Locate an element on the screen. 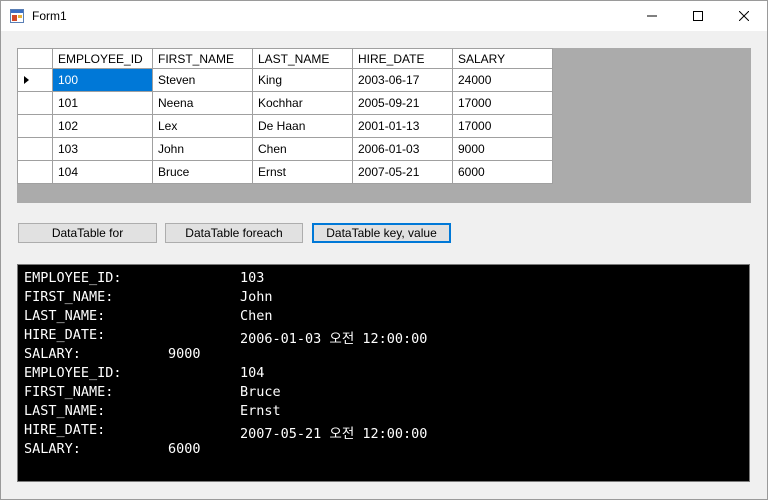 This screenshot has height=500, width=768. form-icon is located at coordinates (17, 16).